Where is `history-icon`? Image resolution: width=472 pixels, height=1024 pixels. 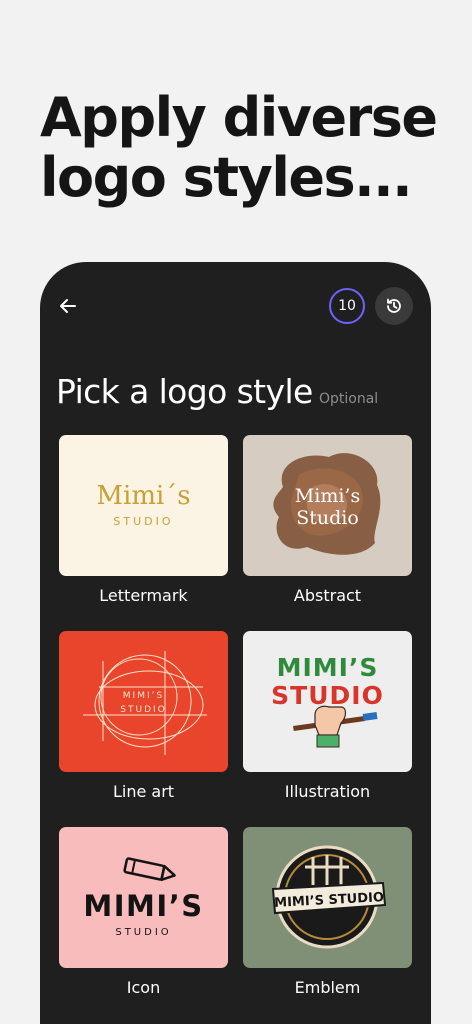 history-icon is located at coordinates (394, 305).